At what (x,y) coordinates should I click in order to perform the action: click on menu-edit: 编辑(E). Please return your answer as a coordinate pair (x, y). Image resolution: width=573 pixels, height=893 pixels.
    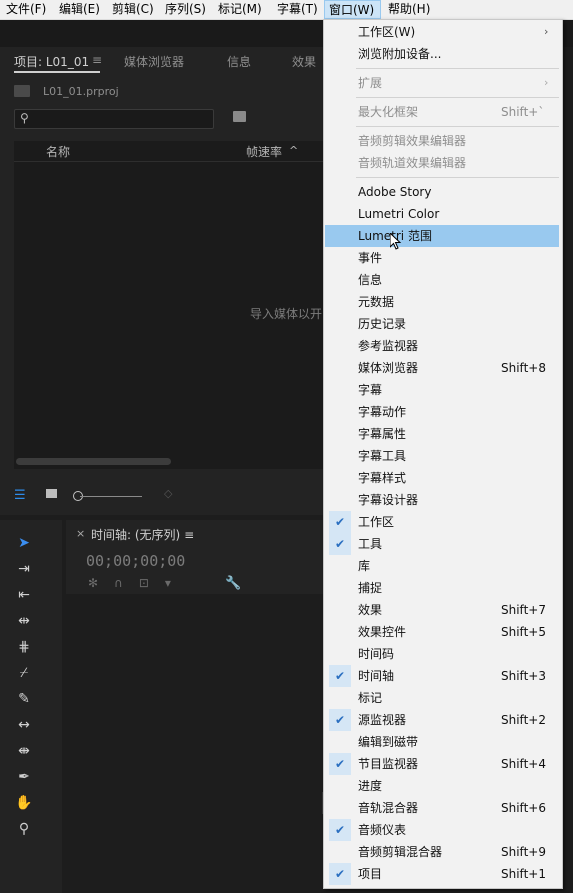
    Looking at the image, I should click on (79, 9).